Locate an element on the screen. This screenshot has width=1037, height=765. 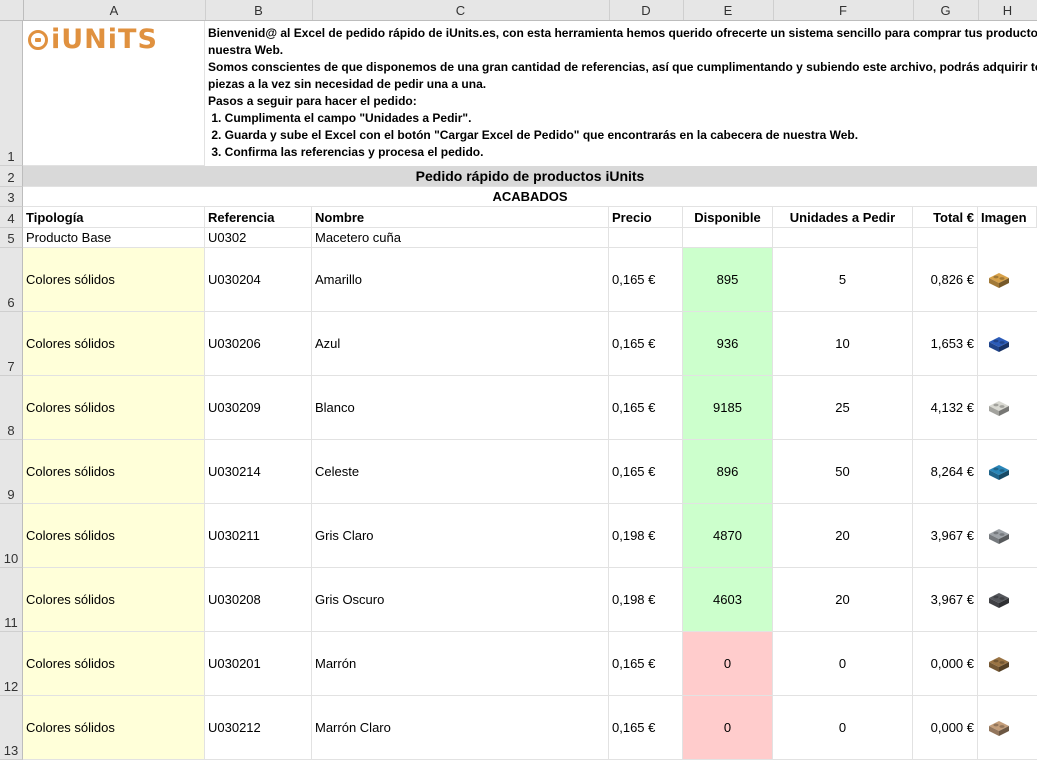
cell-disponible: 4870 is located at coordinates (728, 536).